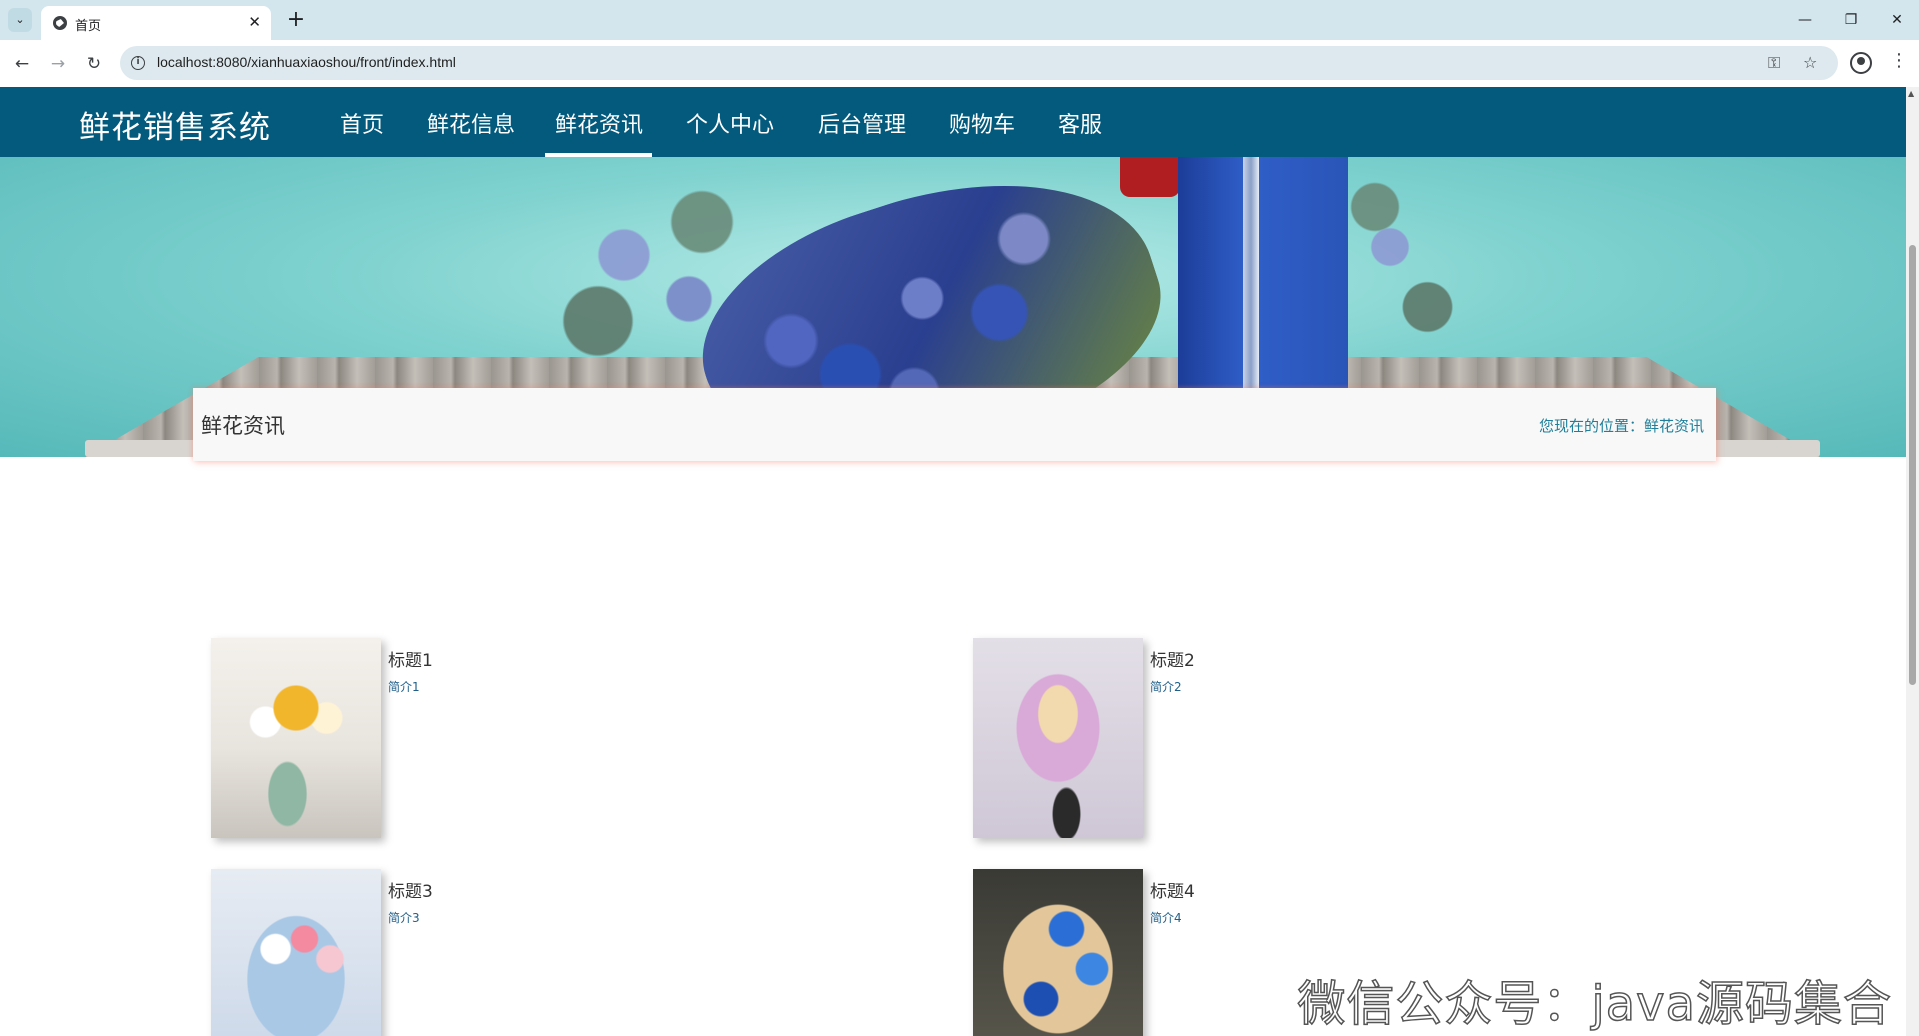 Image resolution: width=1919 pixels, height=1036 pixels. I want to click on more-menu-icon: ⋮, so click(1899, 60).